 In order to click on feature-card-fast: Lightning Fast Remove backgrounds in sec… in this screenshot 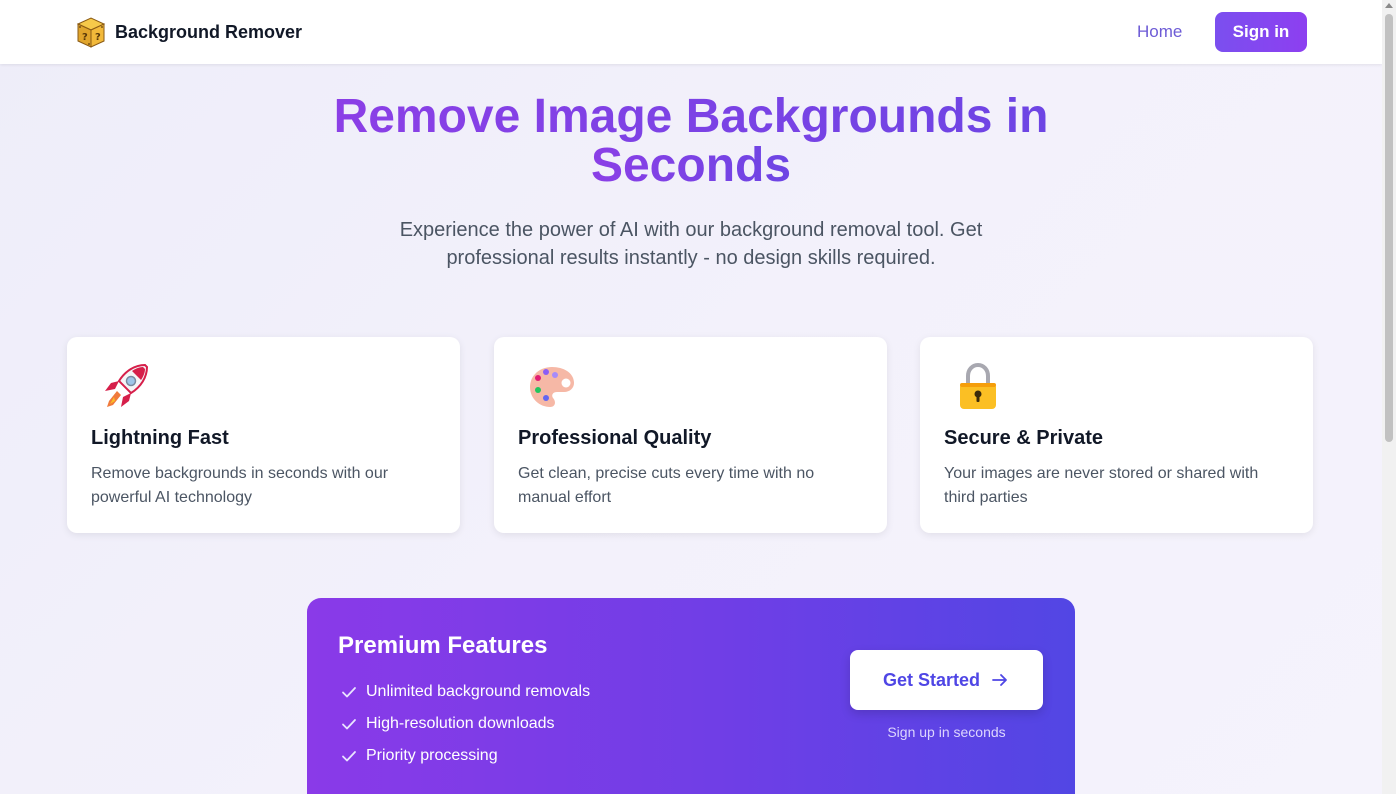, I will do `click(263, 435)`.